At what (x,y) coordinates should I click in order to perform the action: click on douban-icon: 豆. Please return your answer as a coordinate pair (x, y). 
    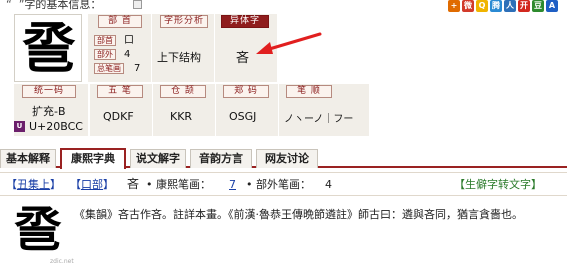
    Looking at the image, I should click on (538, 6).